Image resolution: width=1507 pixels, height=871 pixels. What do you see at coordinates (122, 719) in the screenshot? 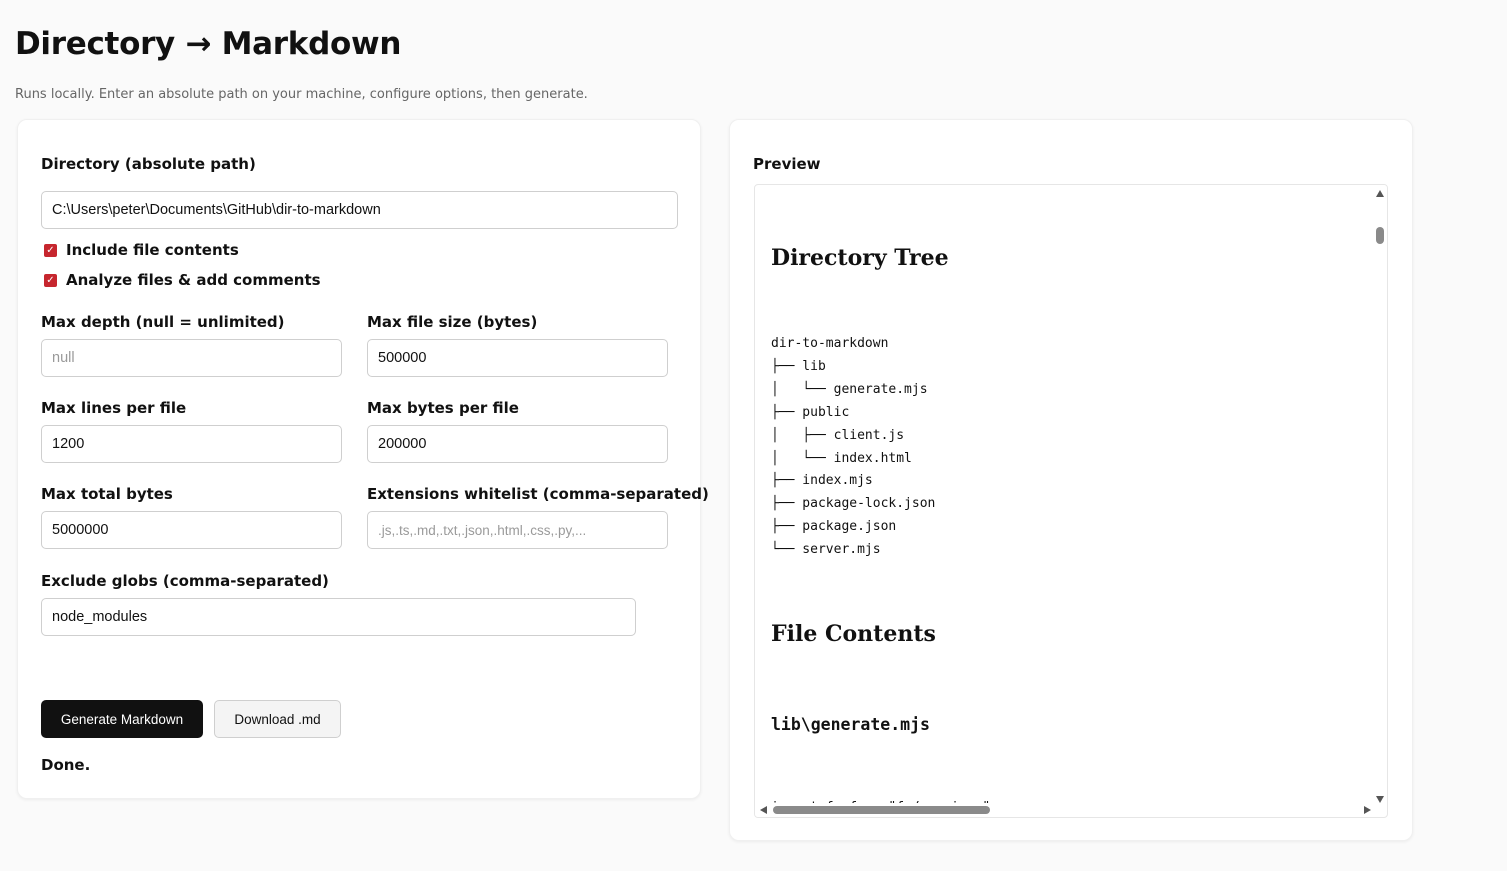
I see `generate-button: Generate Markdown` at bounding box center [122, 719].